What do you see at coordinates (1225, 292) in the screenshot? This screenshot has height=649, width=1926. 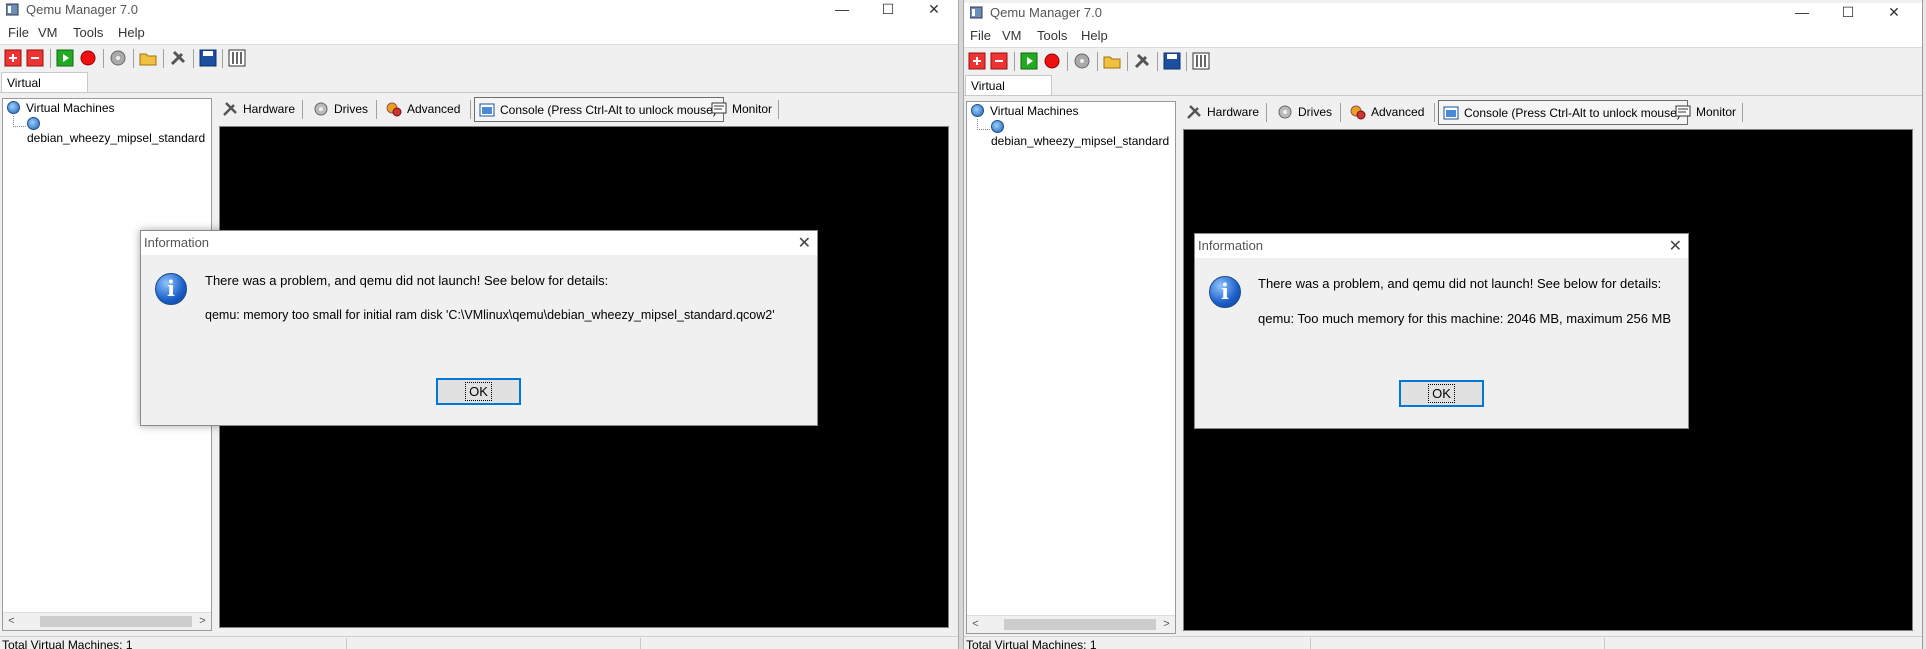 I see `info-icon: i` at bounding box center [1225, 292].